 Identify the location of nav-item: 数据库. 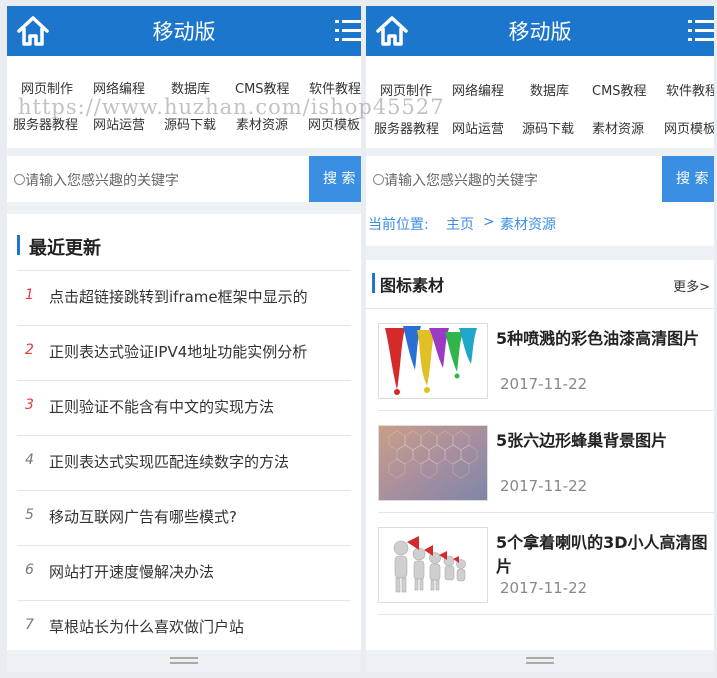
(561, 89).